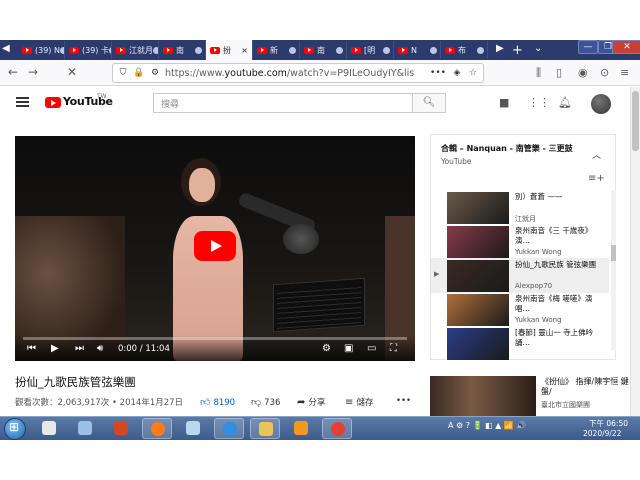 Image resolution: width=640 pixels, height=480 pixels. I want to click on settings-gear-icon: ⚙, so click(326, 348).